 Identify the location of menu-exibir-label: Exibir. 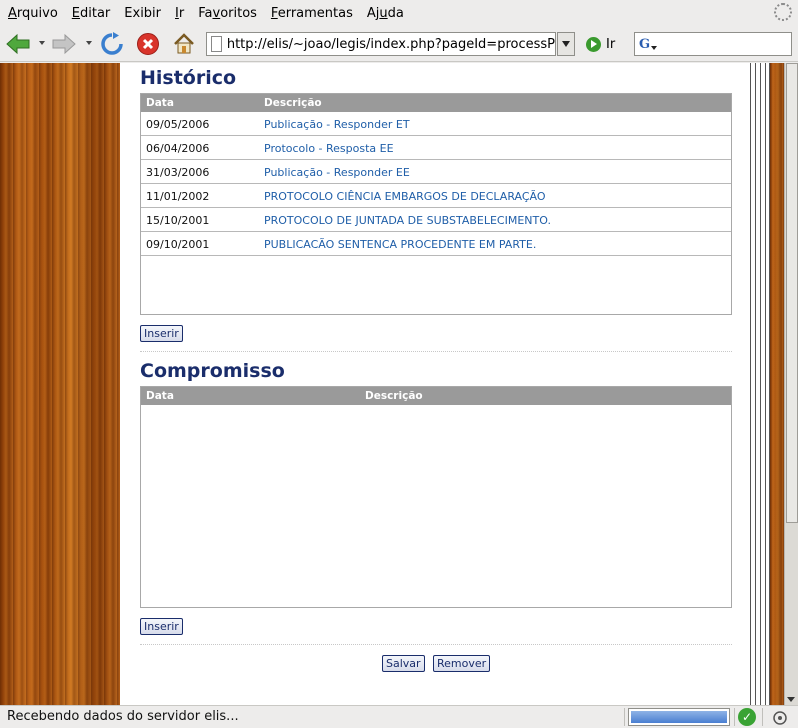
(143, 13).